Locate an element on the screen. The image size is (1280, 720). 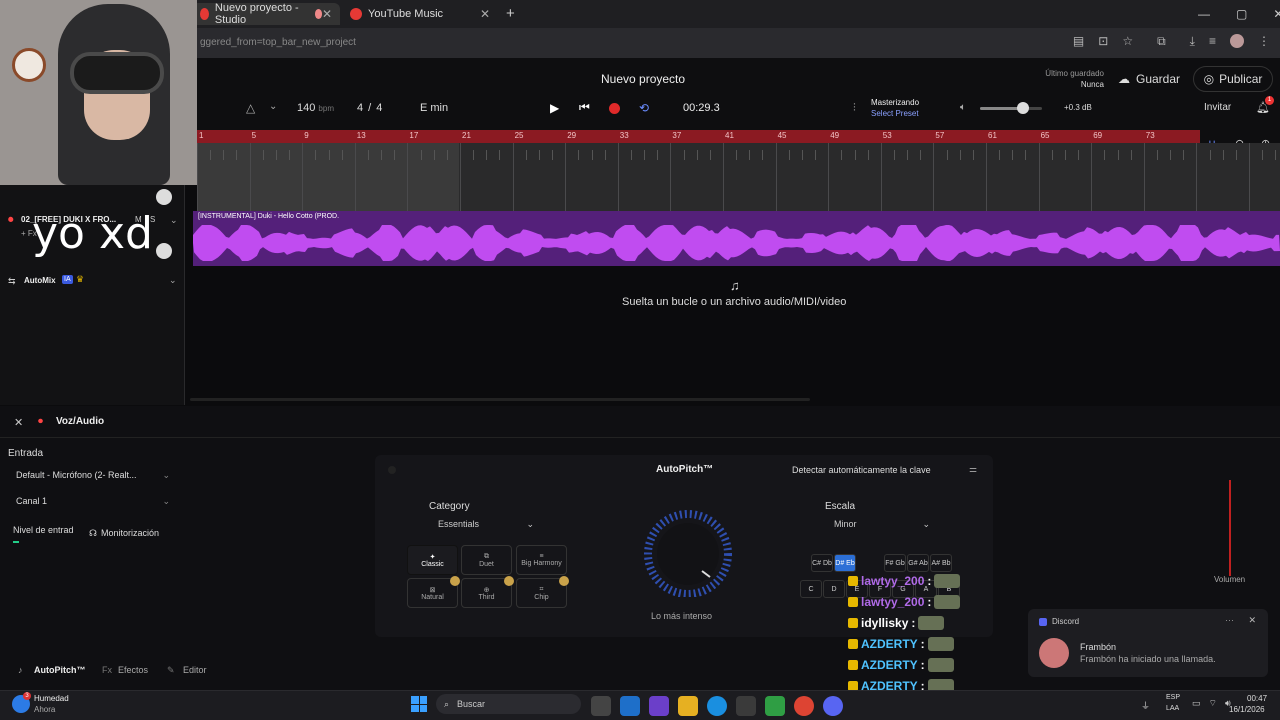
track-knob is located at coordinates (164, 197).